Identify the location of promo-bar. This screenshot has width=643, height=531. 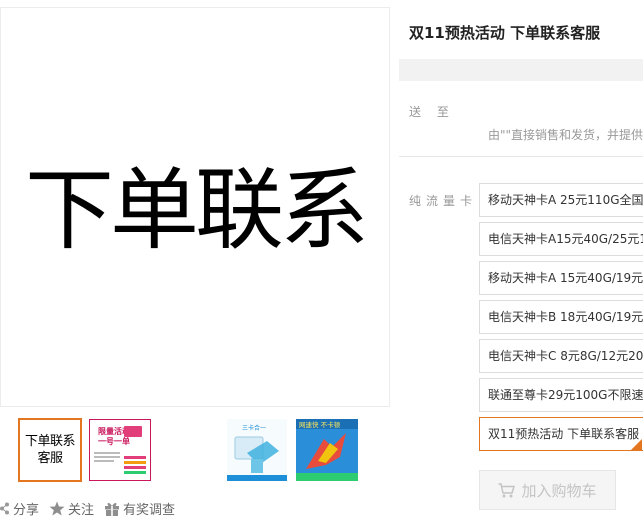
(521, 70).